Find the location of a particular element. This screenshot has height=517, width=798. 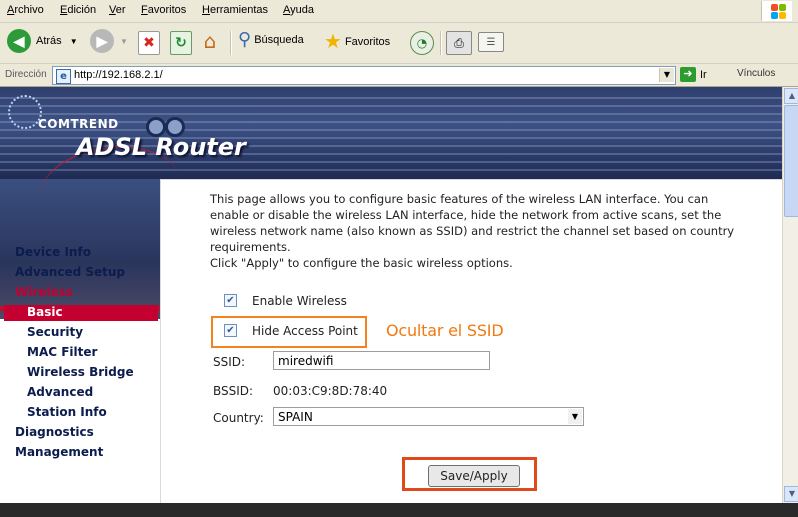

nav-security: Security is located at coordinates (55, 332).